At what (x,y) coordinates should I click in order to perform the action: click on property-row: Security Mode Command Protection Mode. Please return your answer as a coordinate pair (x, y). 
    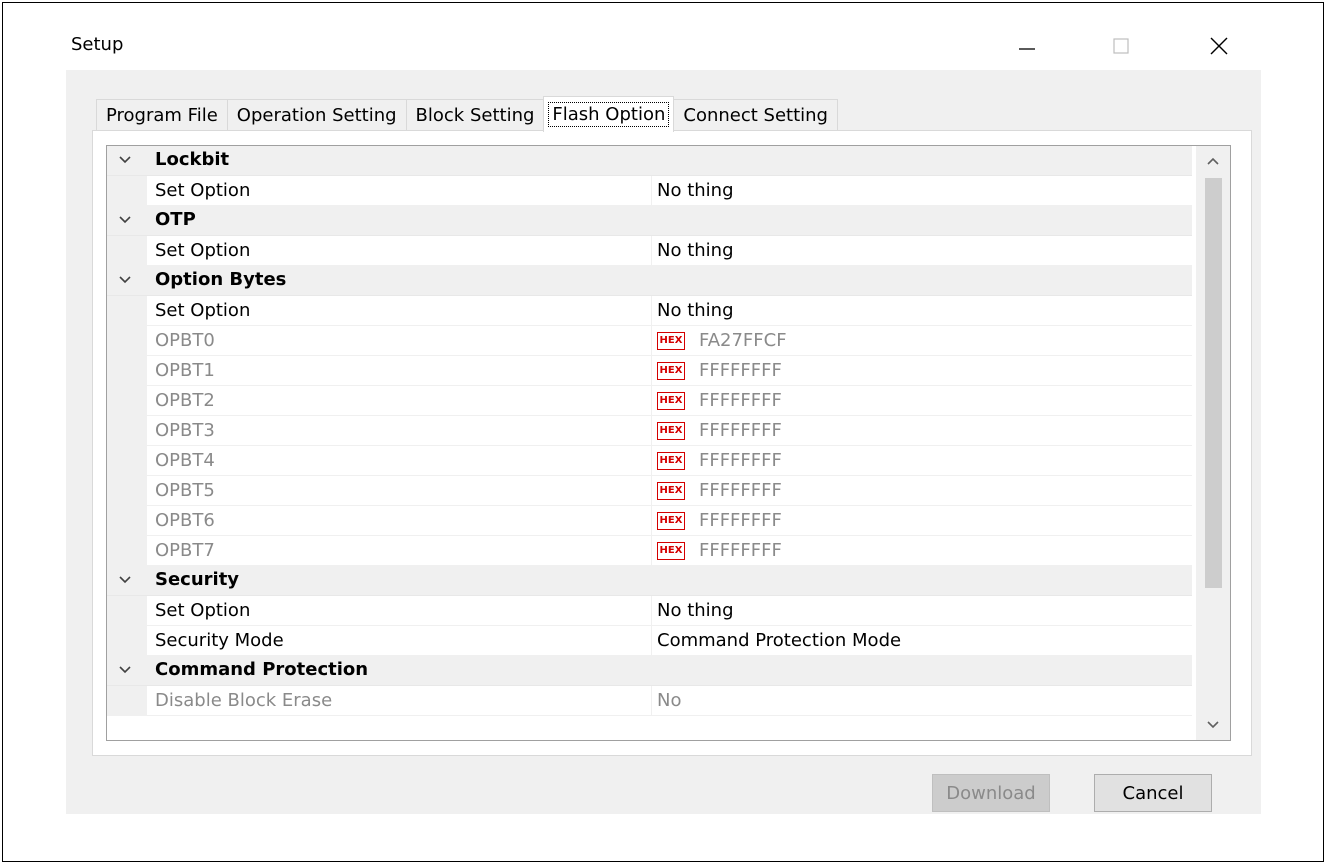
    Looking at the image, I should click on (650, 641).